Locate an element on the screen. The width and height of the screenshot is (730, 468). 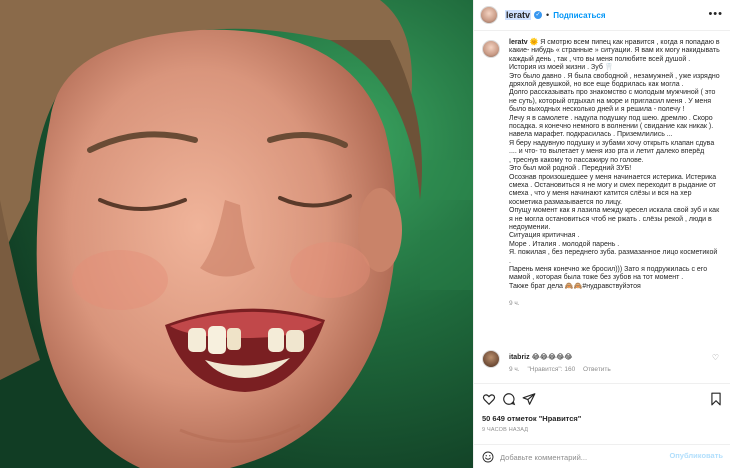
comment-meta: 9 ч. "Нравится": 160 Ответить is located at coordinates (563, 369).